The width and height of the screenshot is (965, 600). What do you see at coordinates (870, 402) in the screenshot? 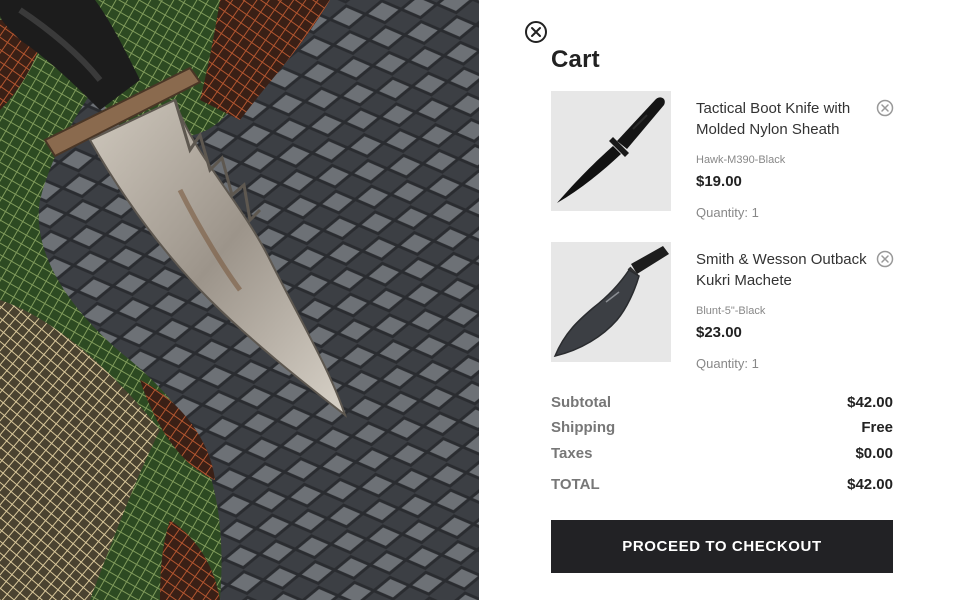
I see `subtotal-value: $42.00` at bounding box center [870, 402].